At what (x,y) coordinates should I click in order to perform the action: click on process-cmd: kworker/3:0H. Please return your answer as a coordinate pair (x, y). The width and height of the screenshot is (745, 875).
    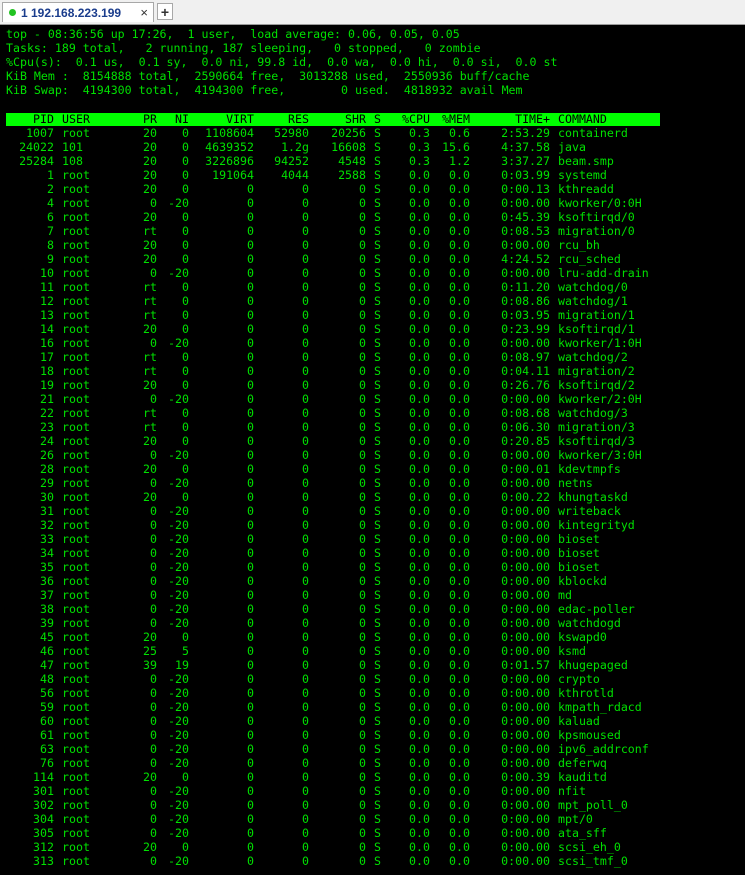
    Looking at the image, I should click on (600, 455).